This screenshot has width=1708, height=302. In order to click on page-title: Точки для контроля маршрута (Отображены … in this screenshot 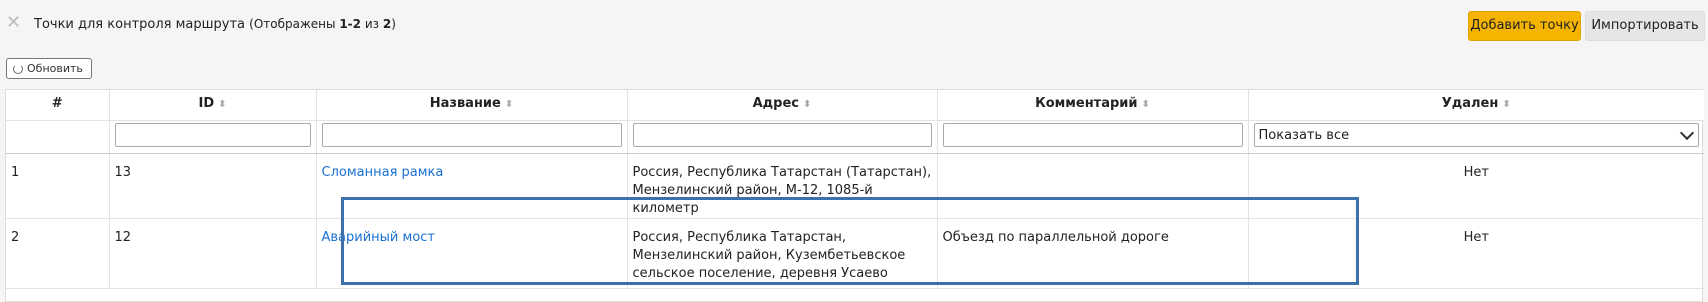, I will do `click(215, 24)`.